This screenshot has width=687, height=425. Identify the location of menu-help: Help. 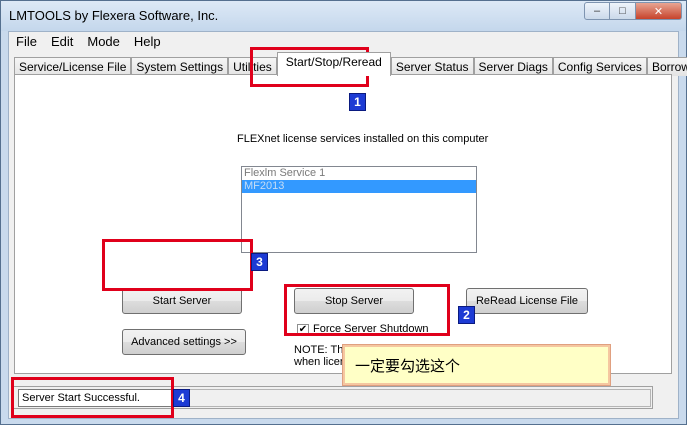
(147, 41).